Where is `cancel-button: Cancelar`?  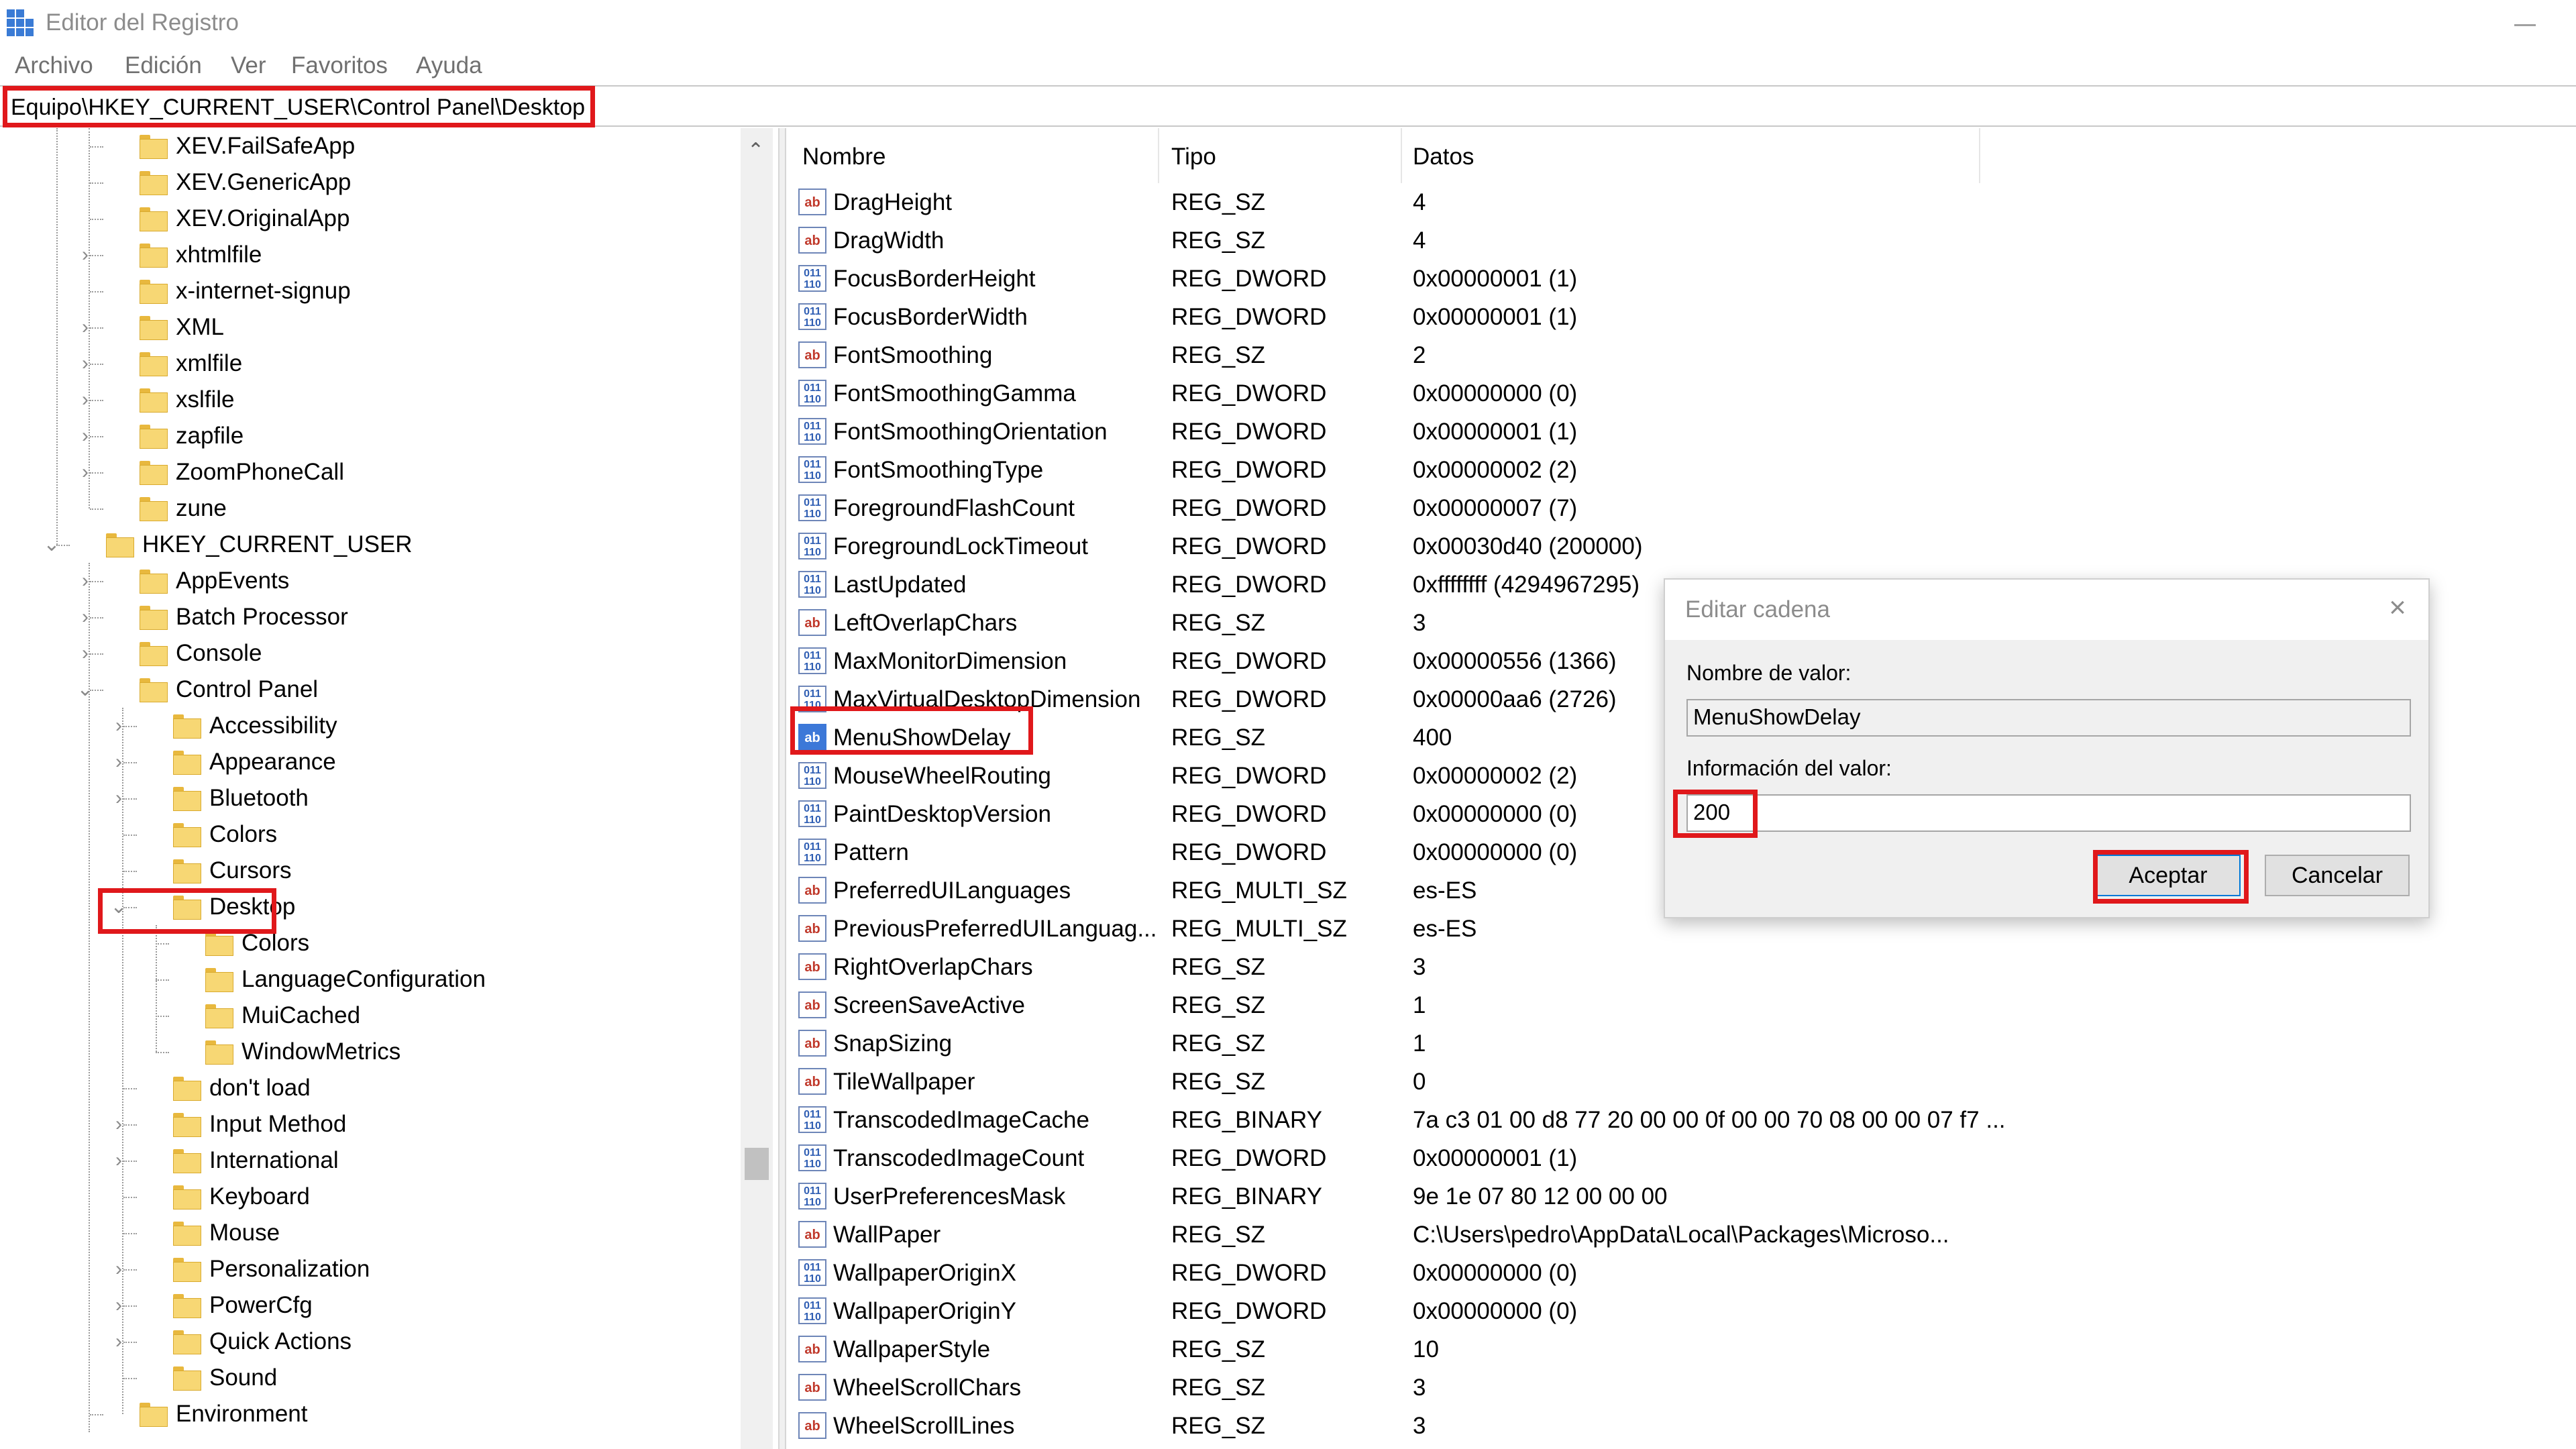
cancel-button: Cancelar is located at coordinates (2337, 875).